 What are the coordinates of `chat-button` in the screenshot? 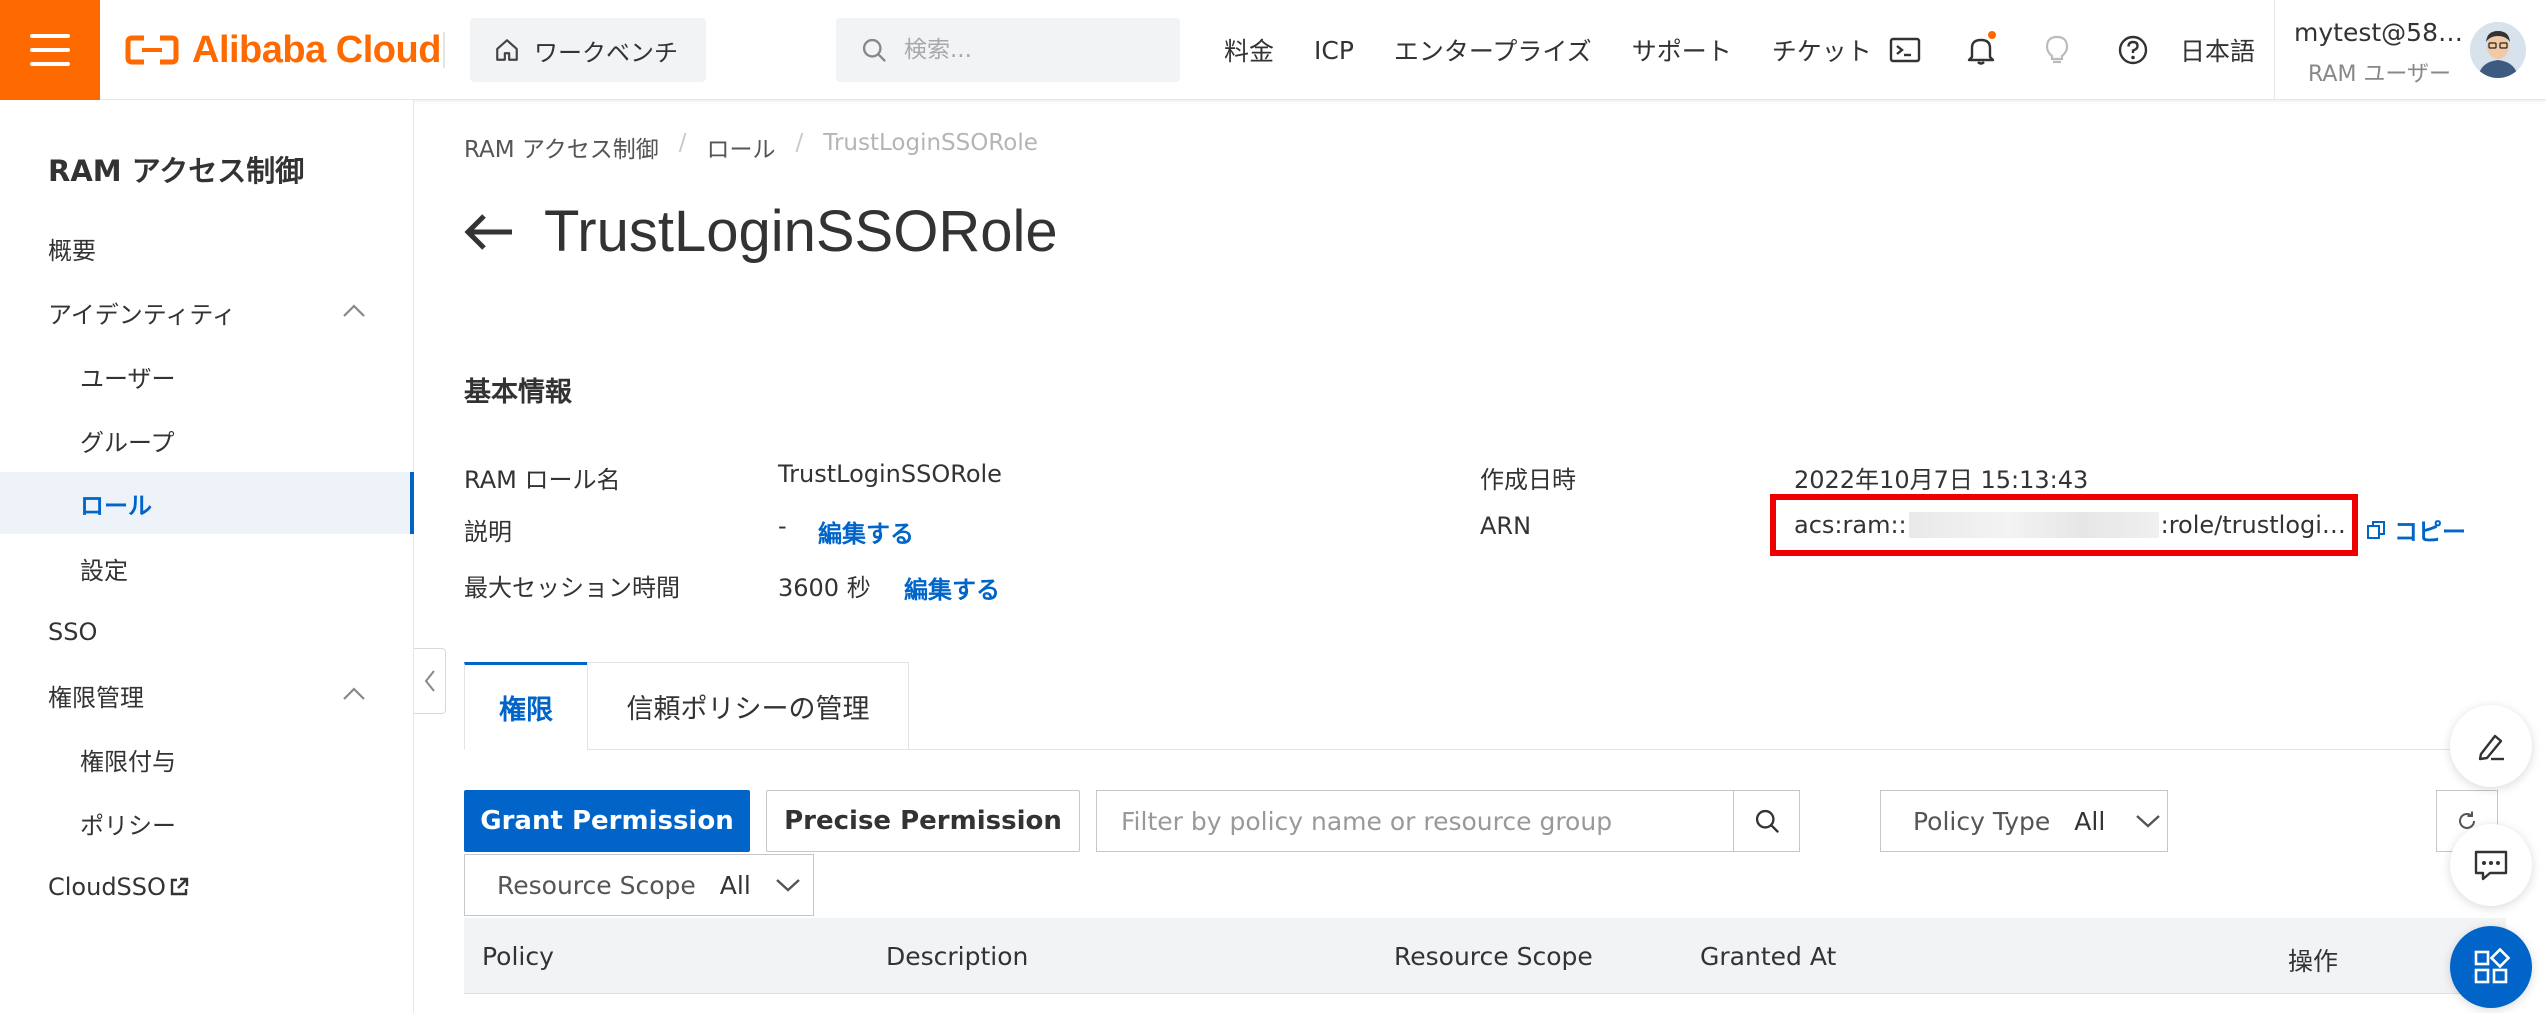 It's located at (2491, 865).